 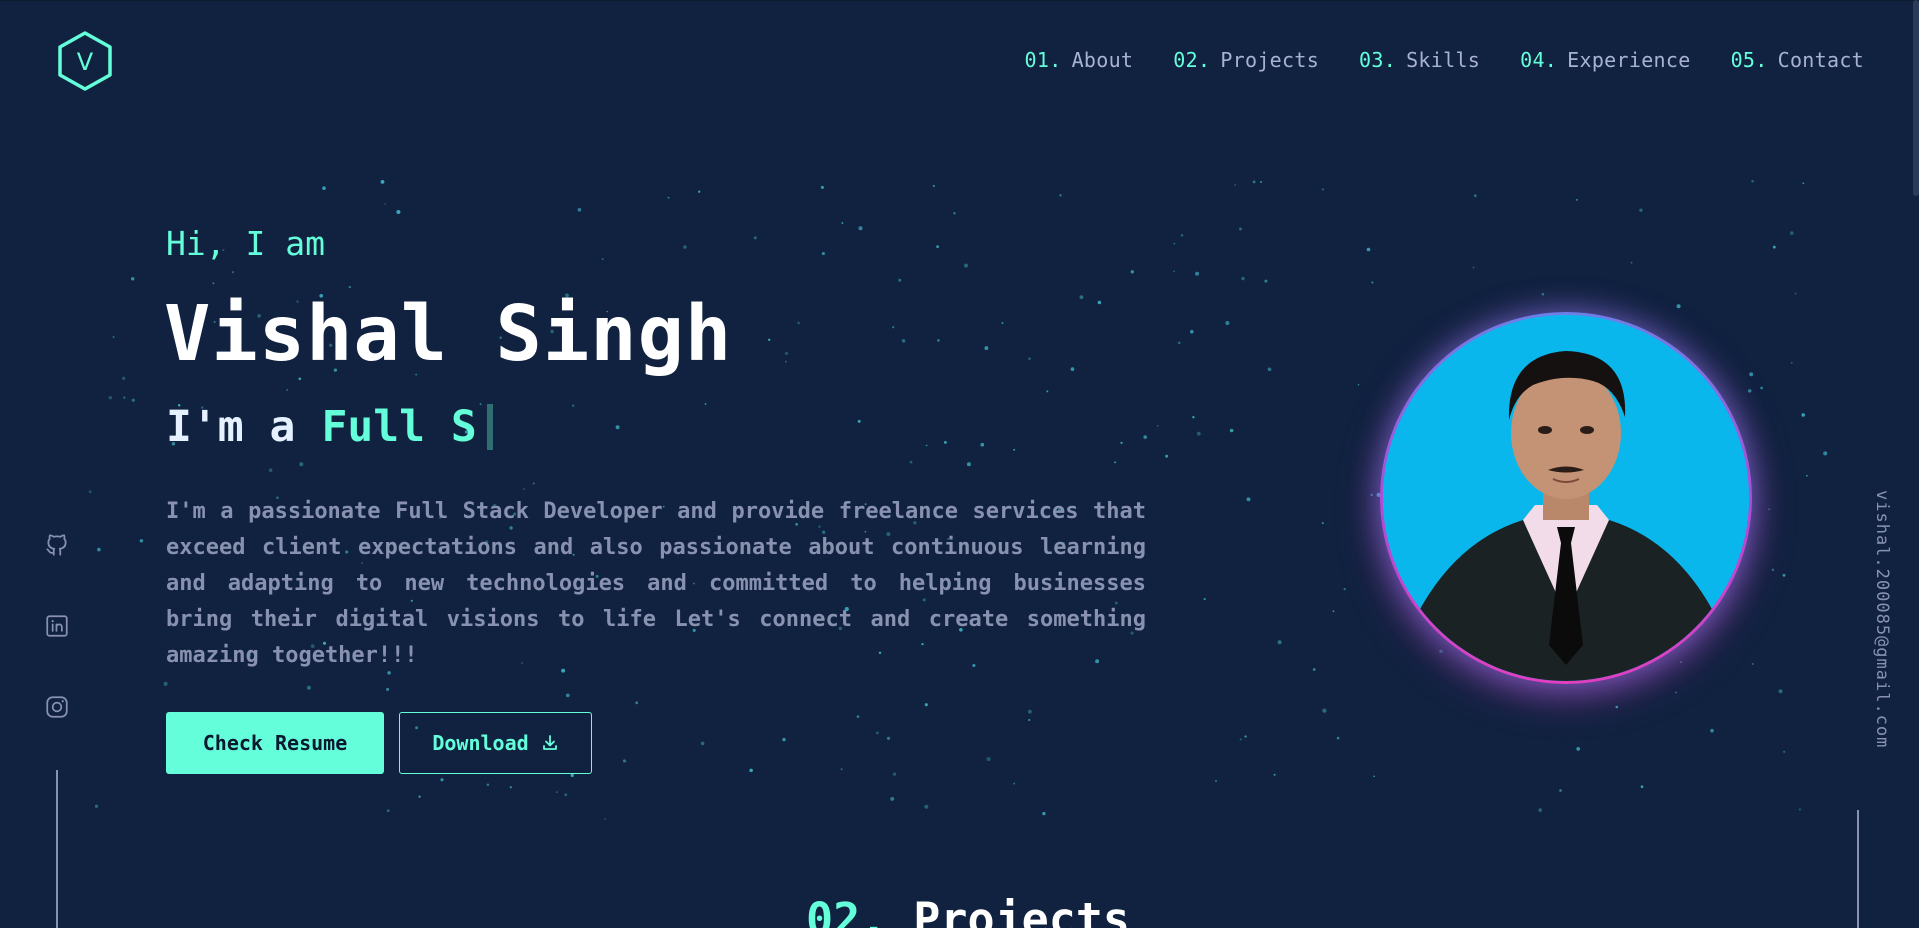 What do you see at coordinates (1916, 98) in the screenshot?
I see `scrollbar-thumb` at bounding box center [1916, 98].